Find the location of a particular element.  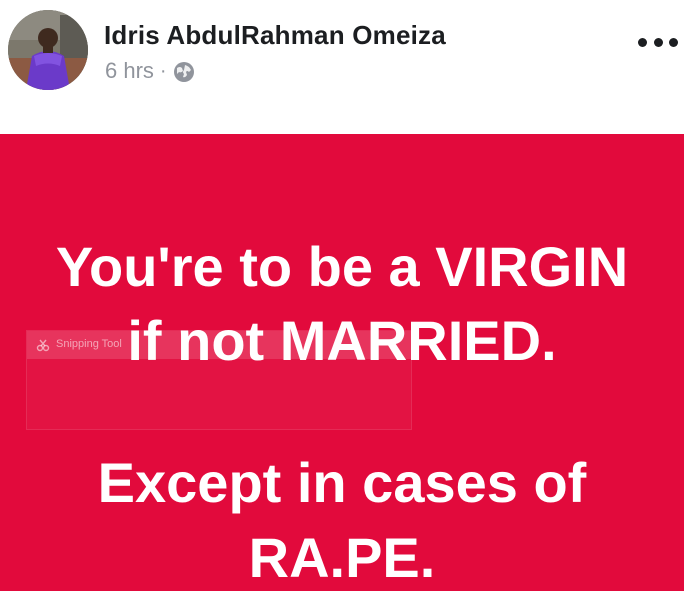

post-meta: 6 hrs · is located at coordinates (150, 71).